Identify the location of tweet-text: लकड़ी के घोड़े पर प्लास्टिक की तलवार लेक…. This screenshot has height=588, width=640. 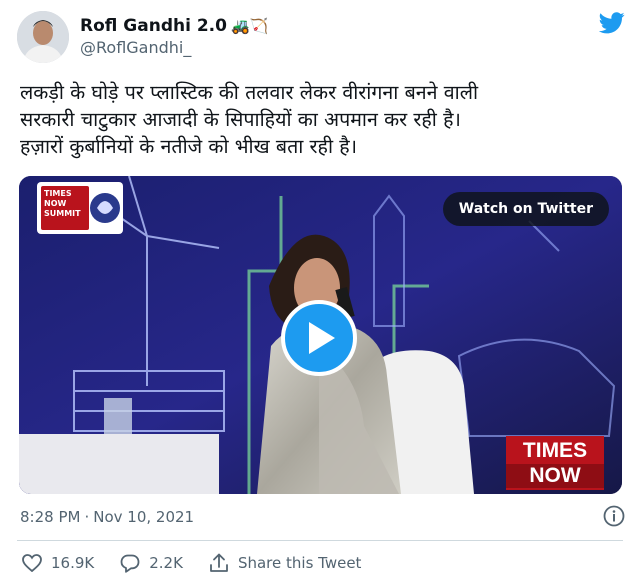
(322, 119).